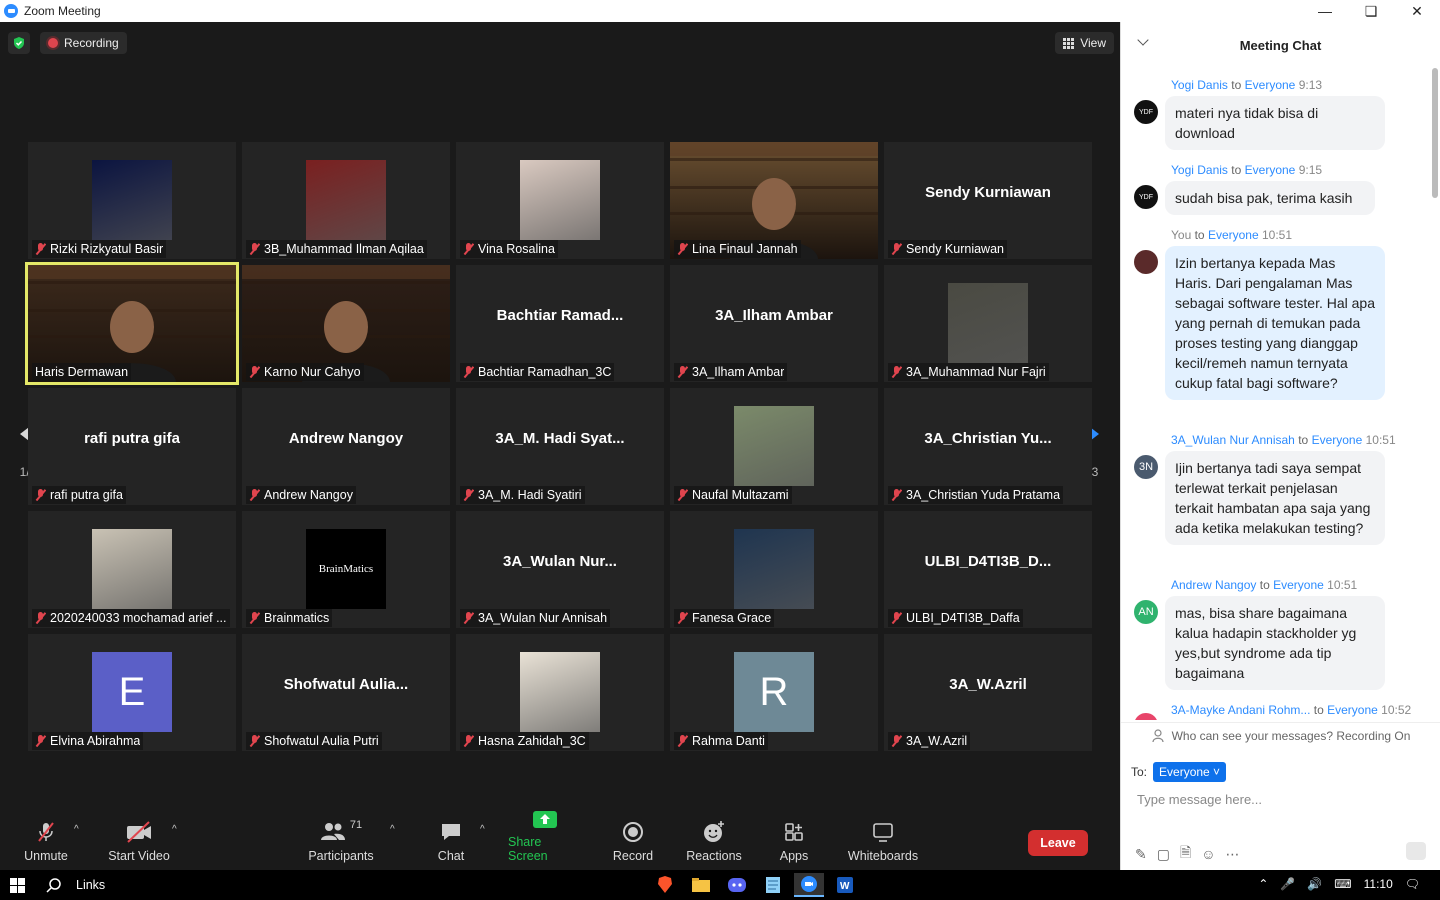 This screenshot has height=900, width=1440. What do you see at coordinates (1287, 884) in the screenshot?
I see `tray-microphone-icon: 🎤` at bounding box center [1287, 884].